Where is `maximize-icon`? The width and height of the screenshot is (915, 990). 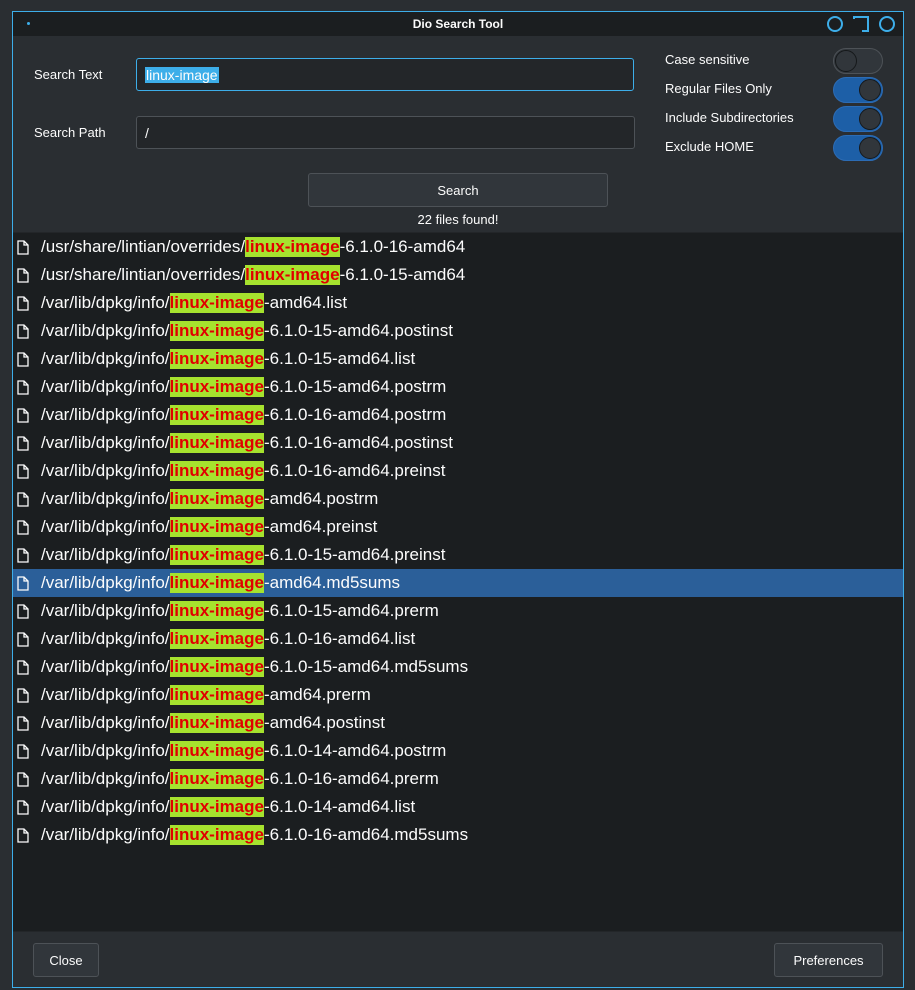
maximize-icon is located at coordinates (861, 24).